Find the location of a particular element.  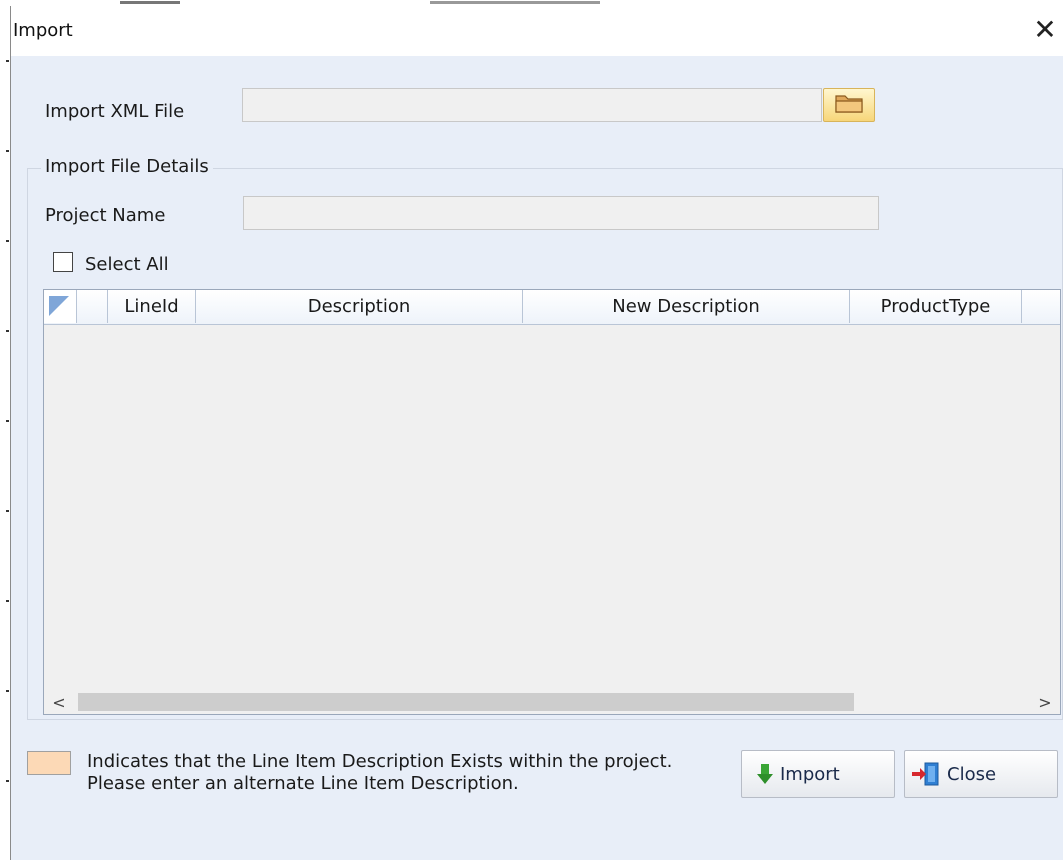

select-all-checkbox is located at coordinates (63, 262).